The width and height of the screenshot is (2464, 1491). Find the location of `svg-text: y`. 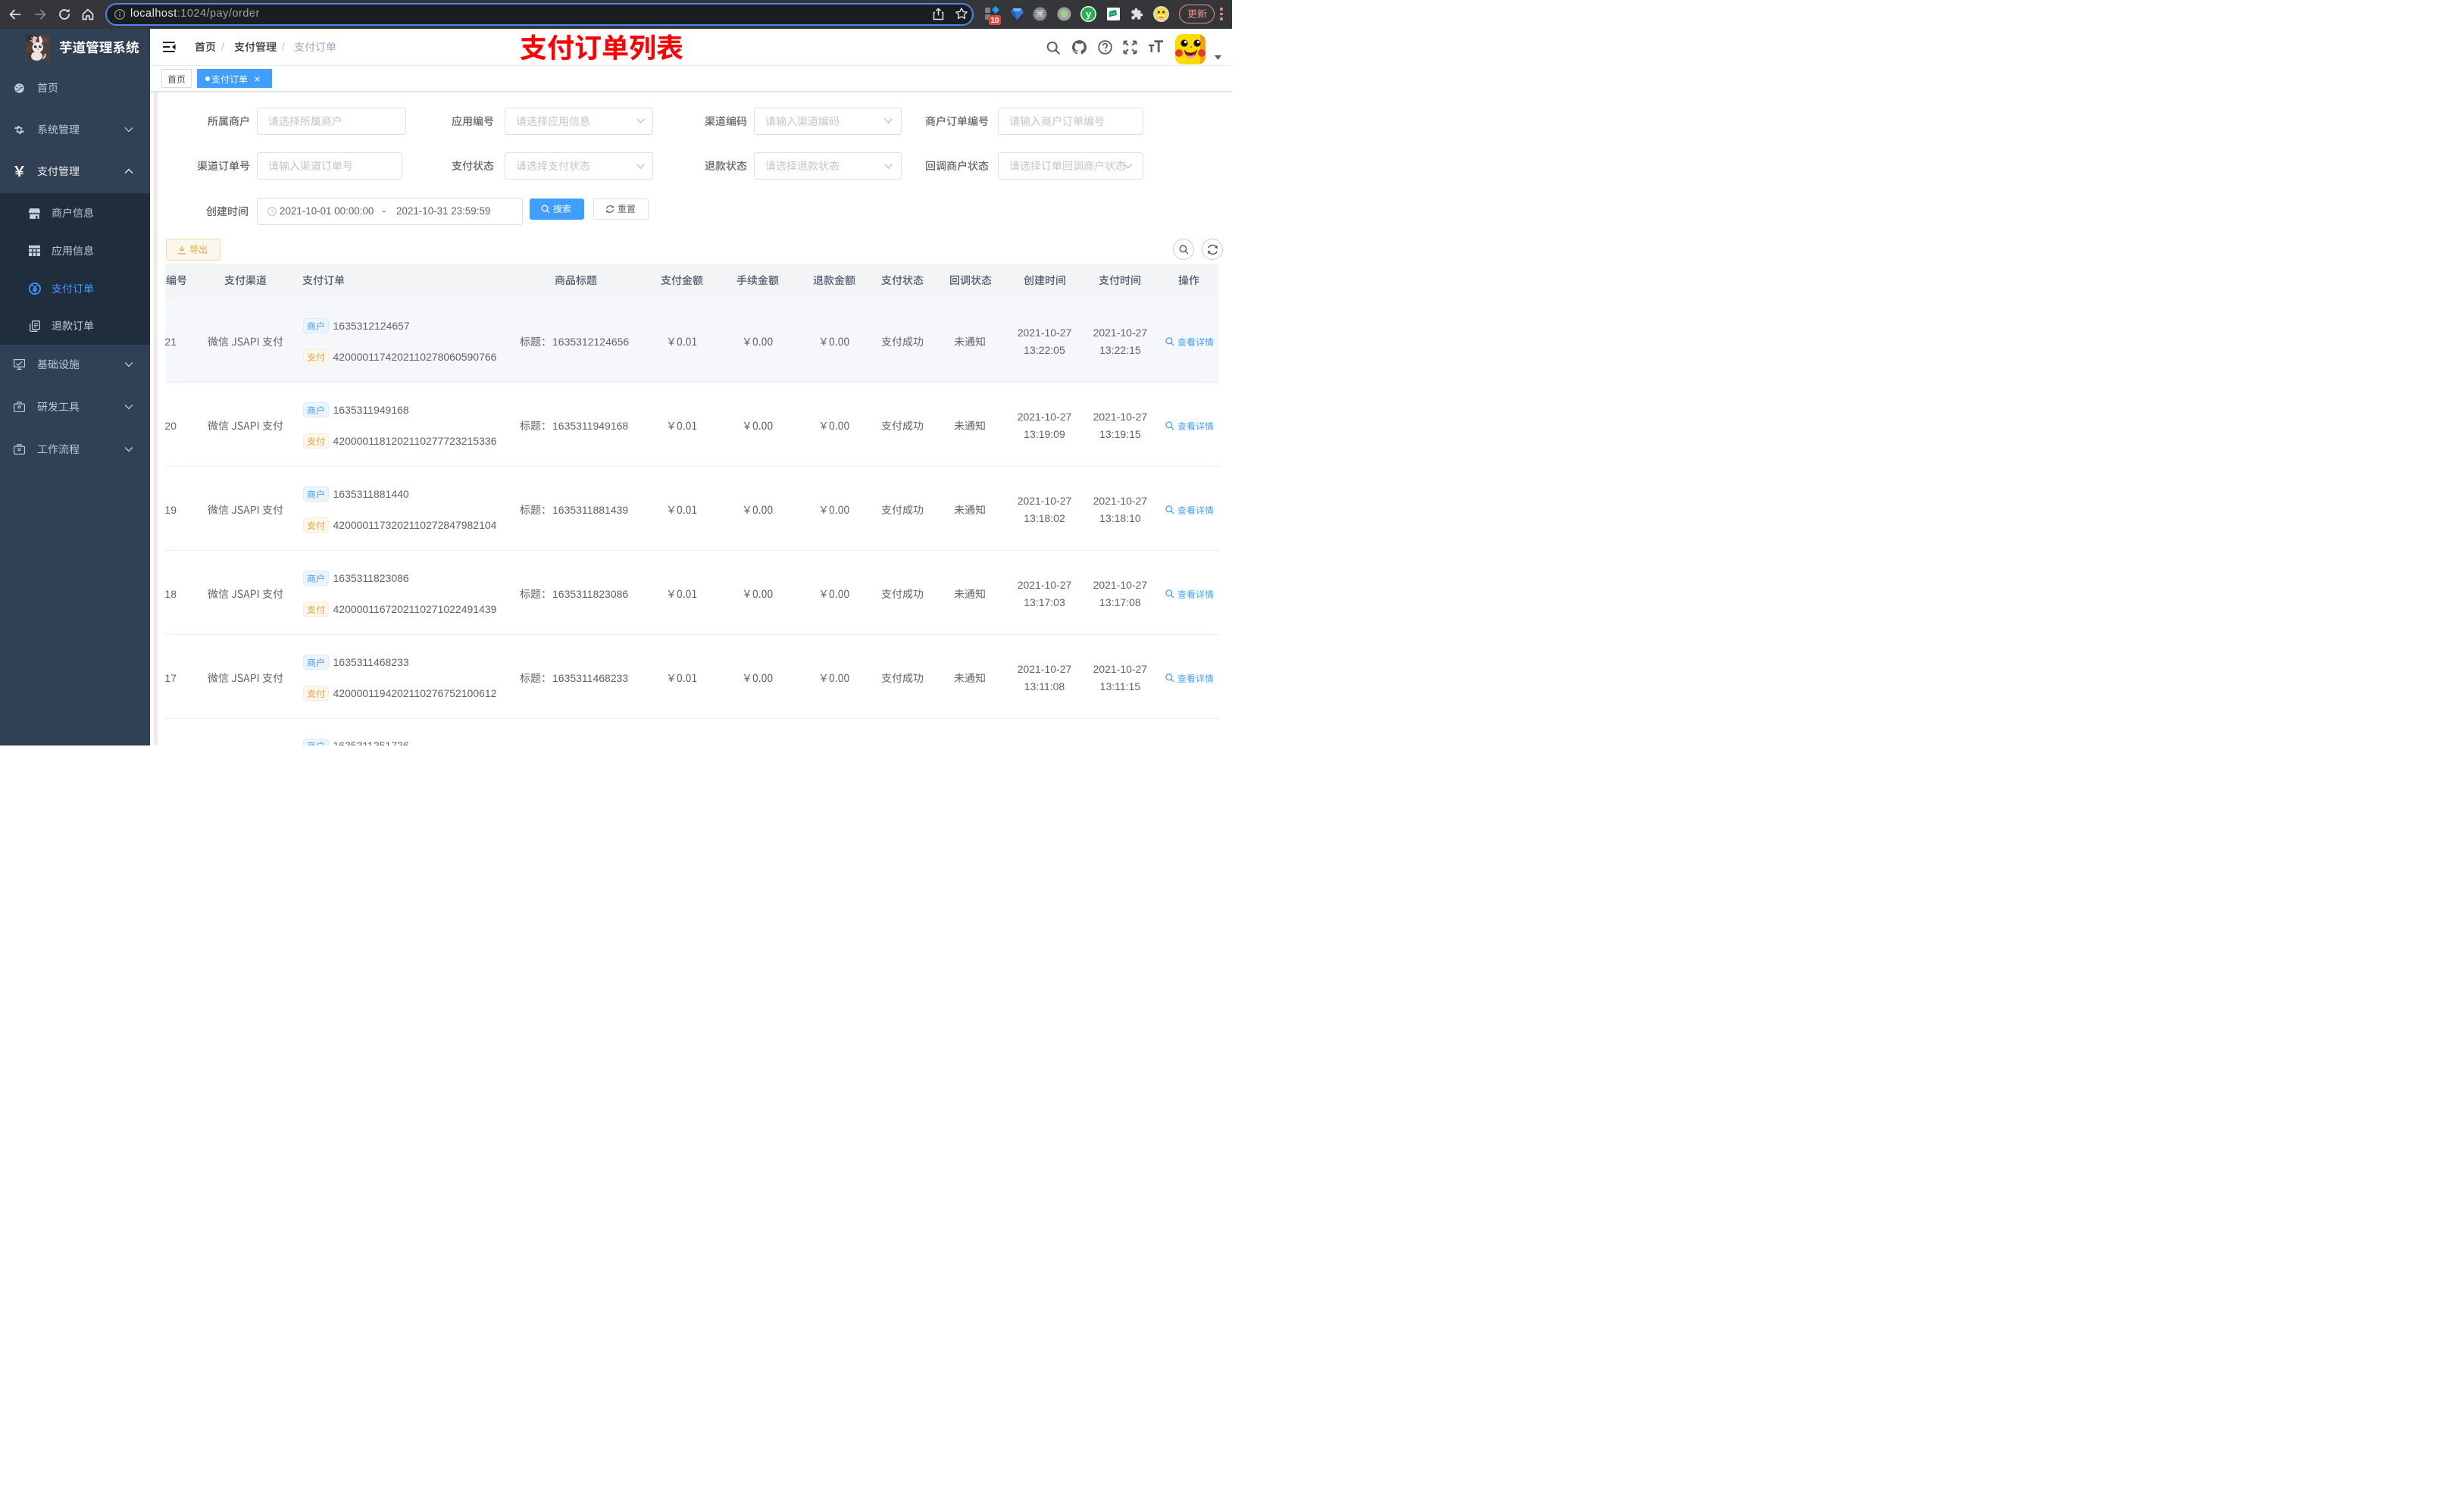

svg-text: y is located at coordinates (1089, 14).